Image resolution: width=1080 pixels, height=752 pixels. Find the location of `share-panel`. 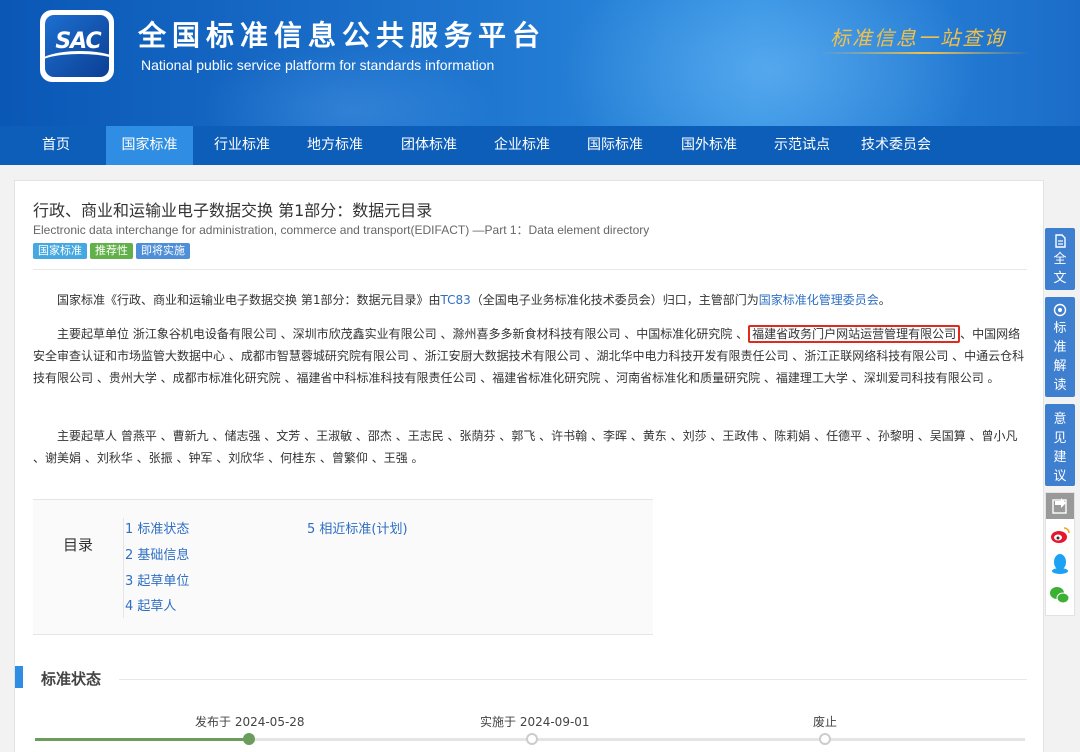

share-panel is located at coordinates (1060, 554).